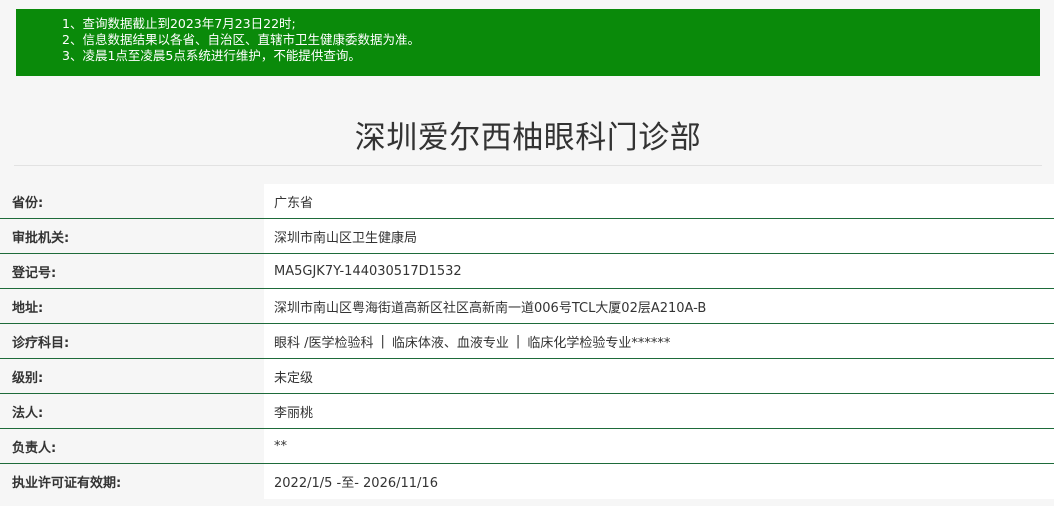 Image resolution: width=1054 pixels, height=506 pixels. I want to click on row-value: 李丽桃, so click(659, 411).